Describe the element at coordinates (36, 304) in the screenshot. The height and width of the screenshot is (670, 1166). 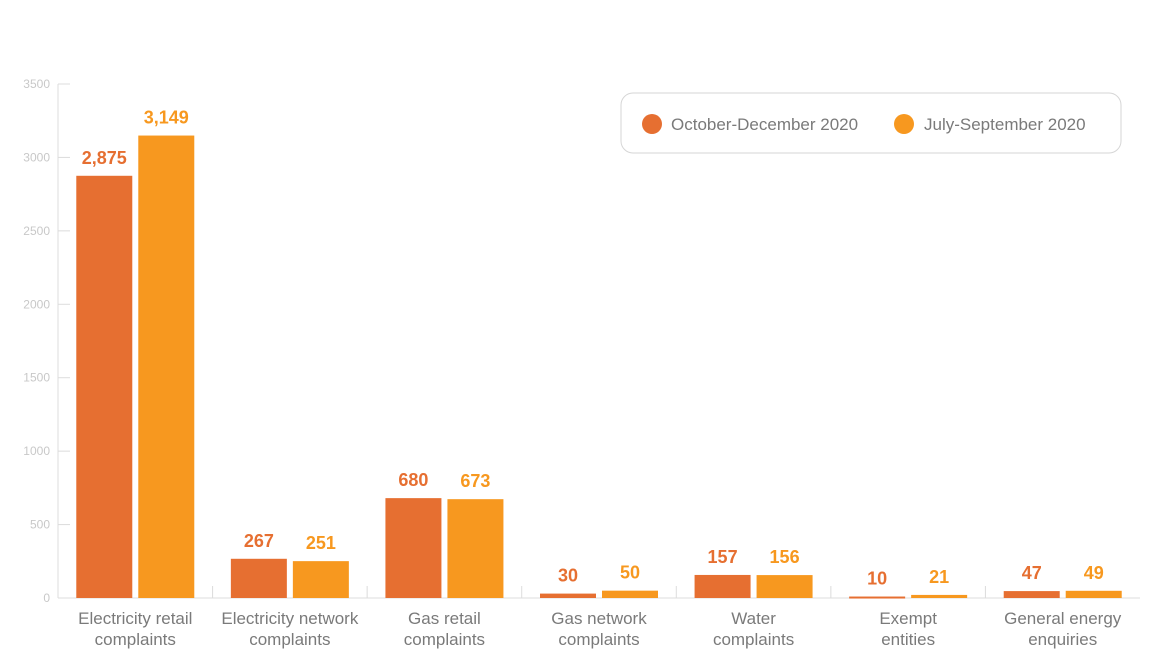
I see `y-tick-label: 2000` at that location.